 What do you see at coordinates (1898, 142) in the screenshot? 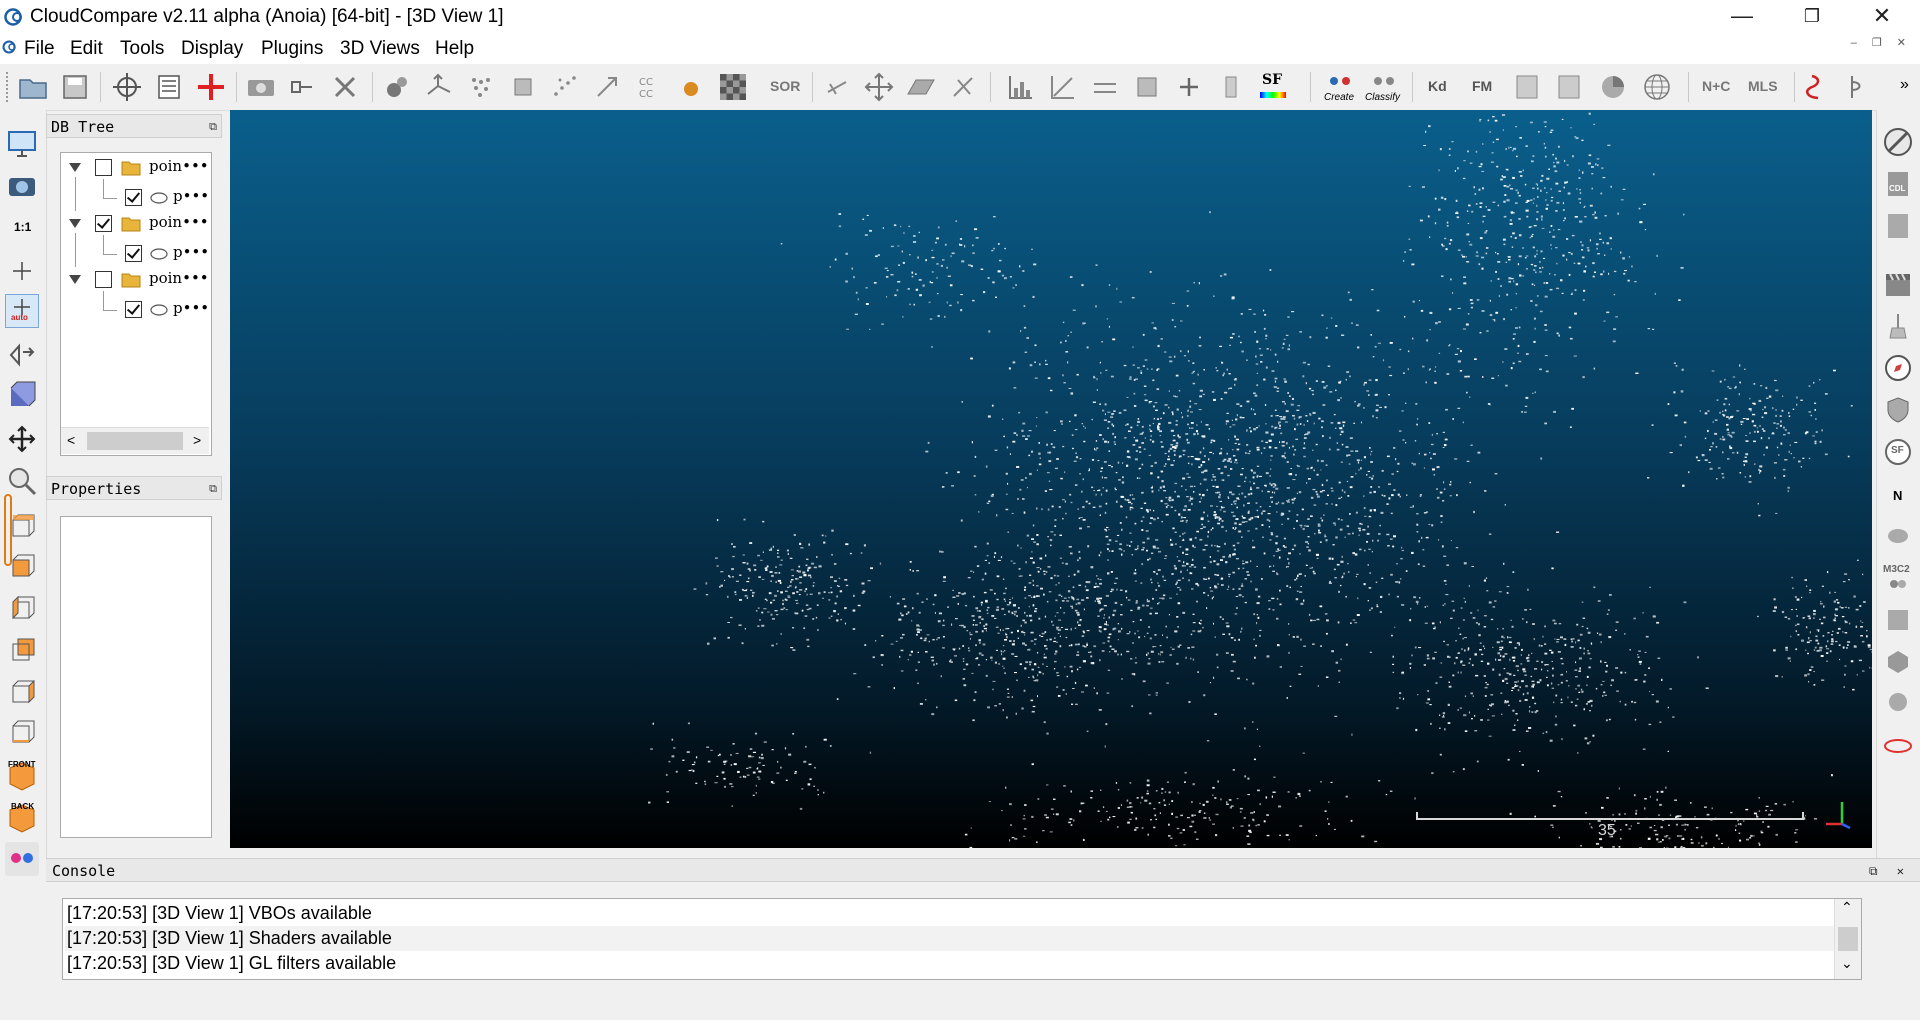
I see `stop-icon` at bounding box center [1898, 142].